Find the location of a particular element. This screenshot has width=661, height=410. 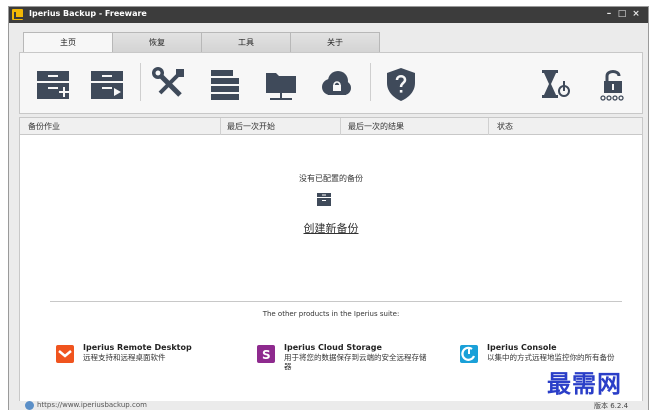

version-label: 版本 6.2.4 is located at coordinates (611, 406).